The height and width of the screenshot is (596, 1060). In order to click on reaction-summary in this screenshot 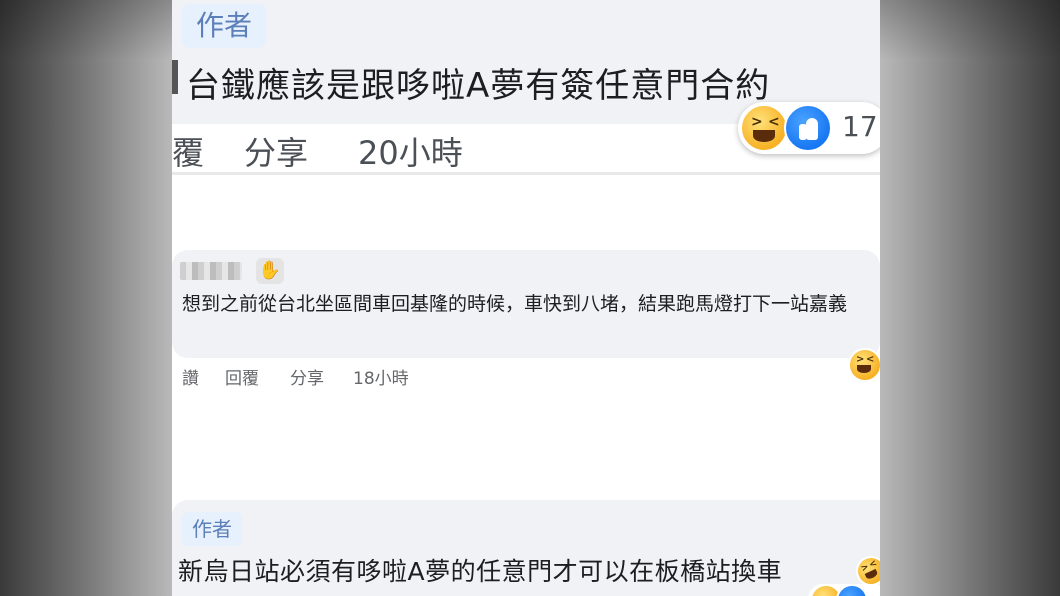, I will do `click(844, 590)`.